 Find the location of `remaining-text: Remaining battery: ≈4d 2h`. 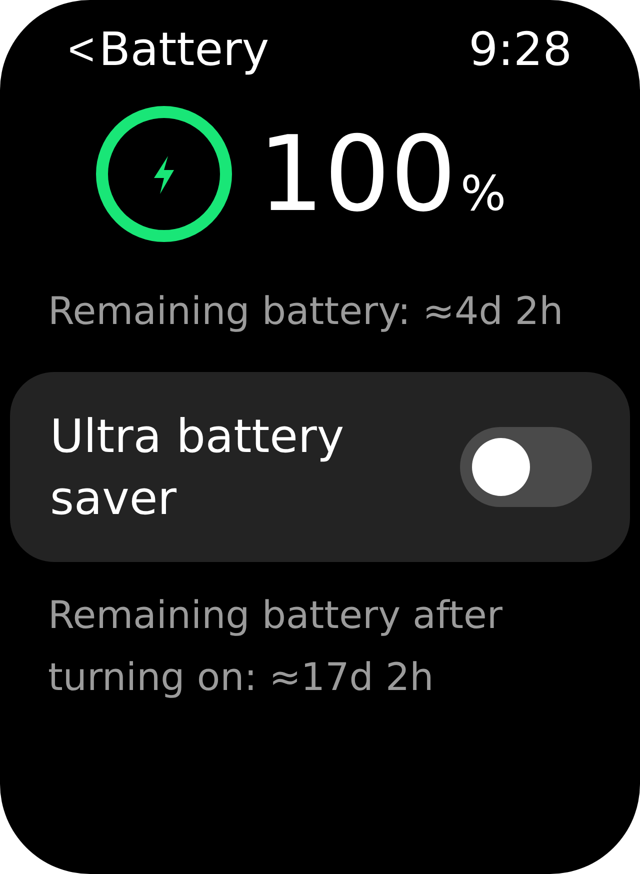

remaining-text: Remaining battery: ≈4d 2h is located at coordinates (306, 311).